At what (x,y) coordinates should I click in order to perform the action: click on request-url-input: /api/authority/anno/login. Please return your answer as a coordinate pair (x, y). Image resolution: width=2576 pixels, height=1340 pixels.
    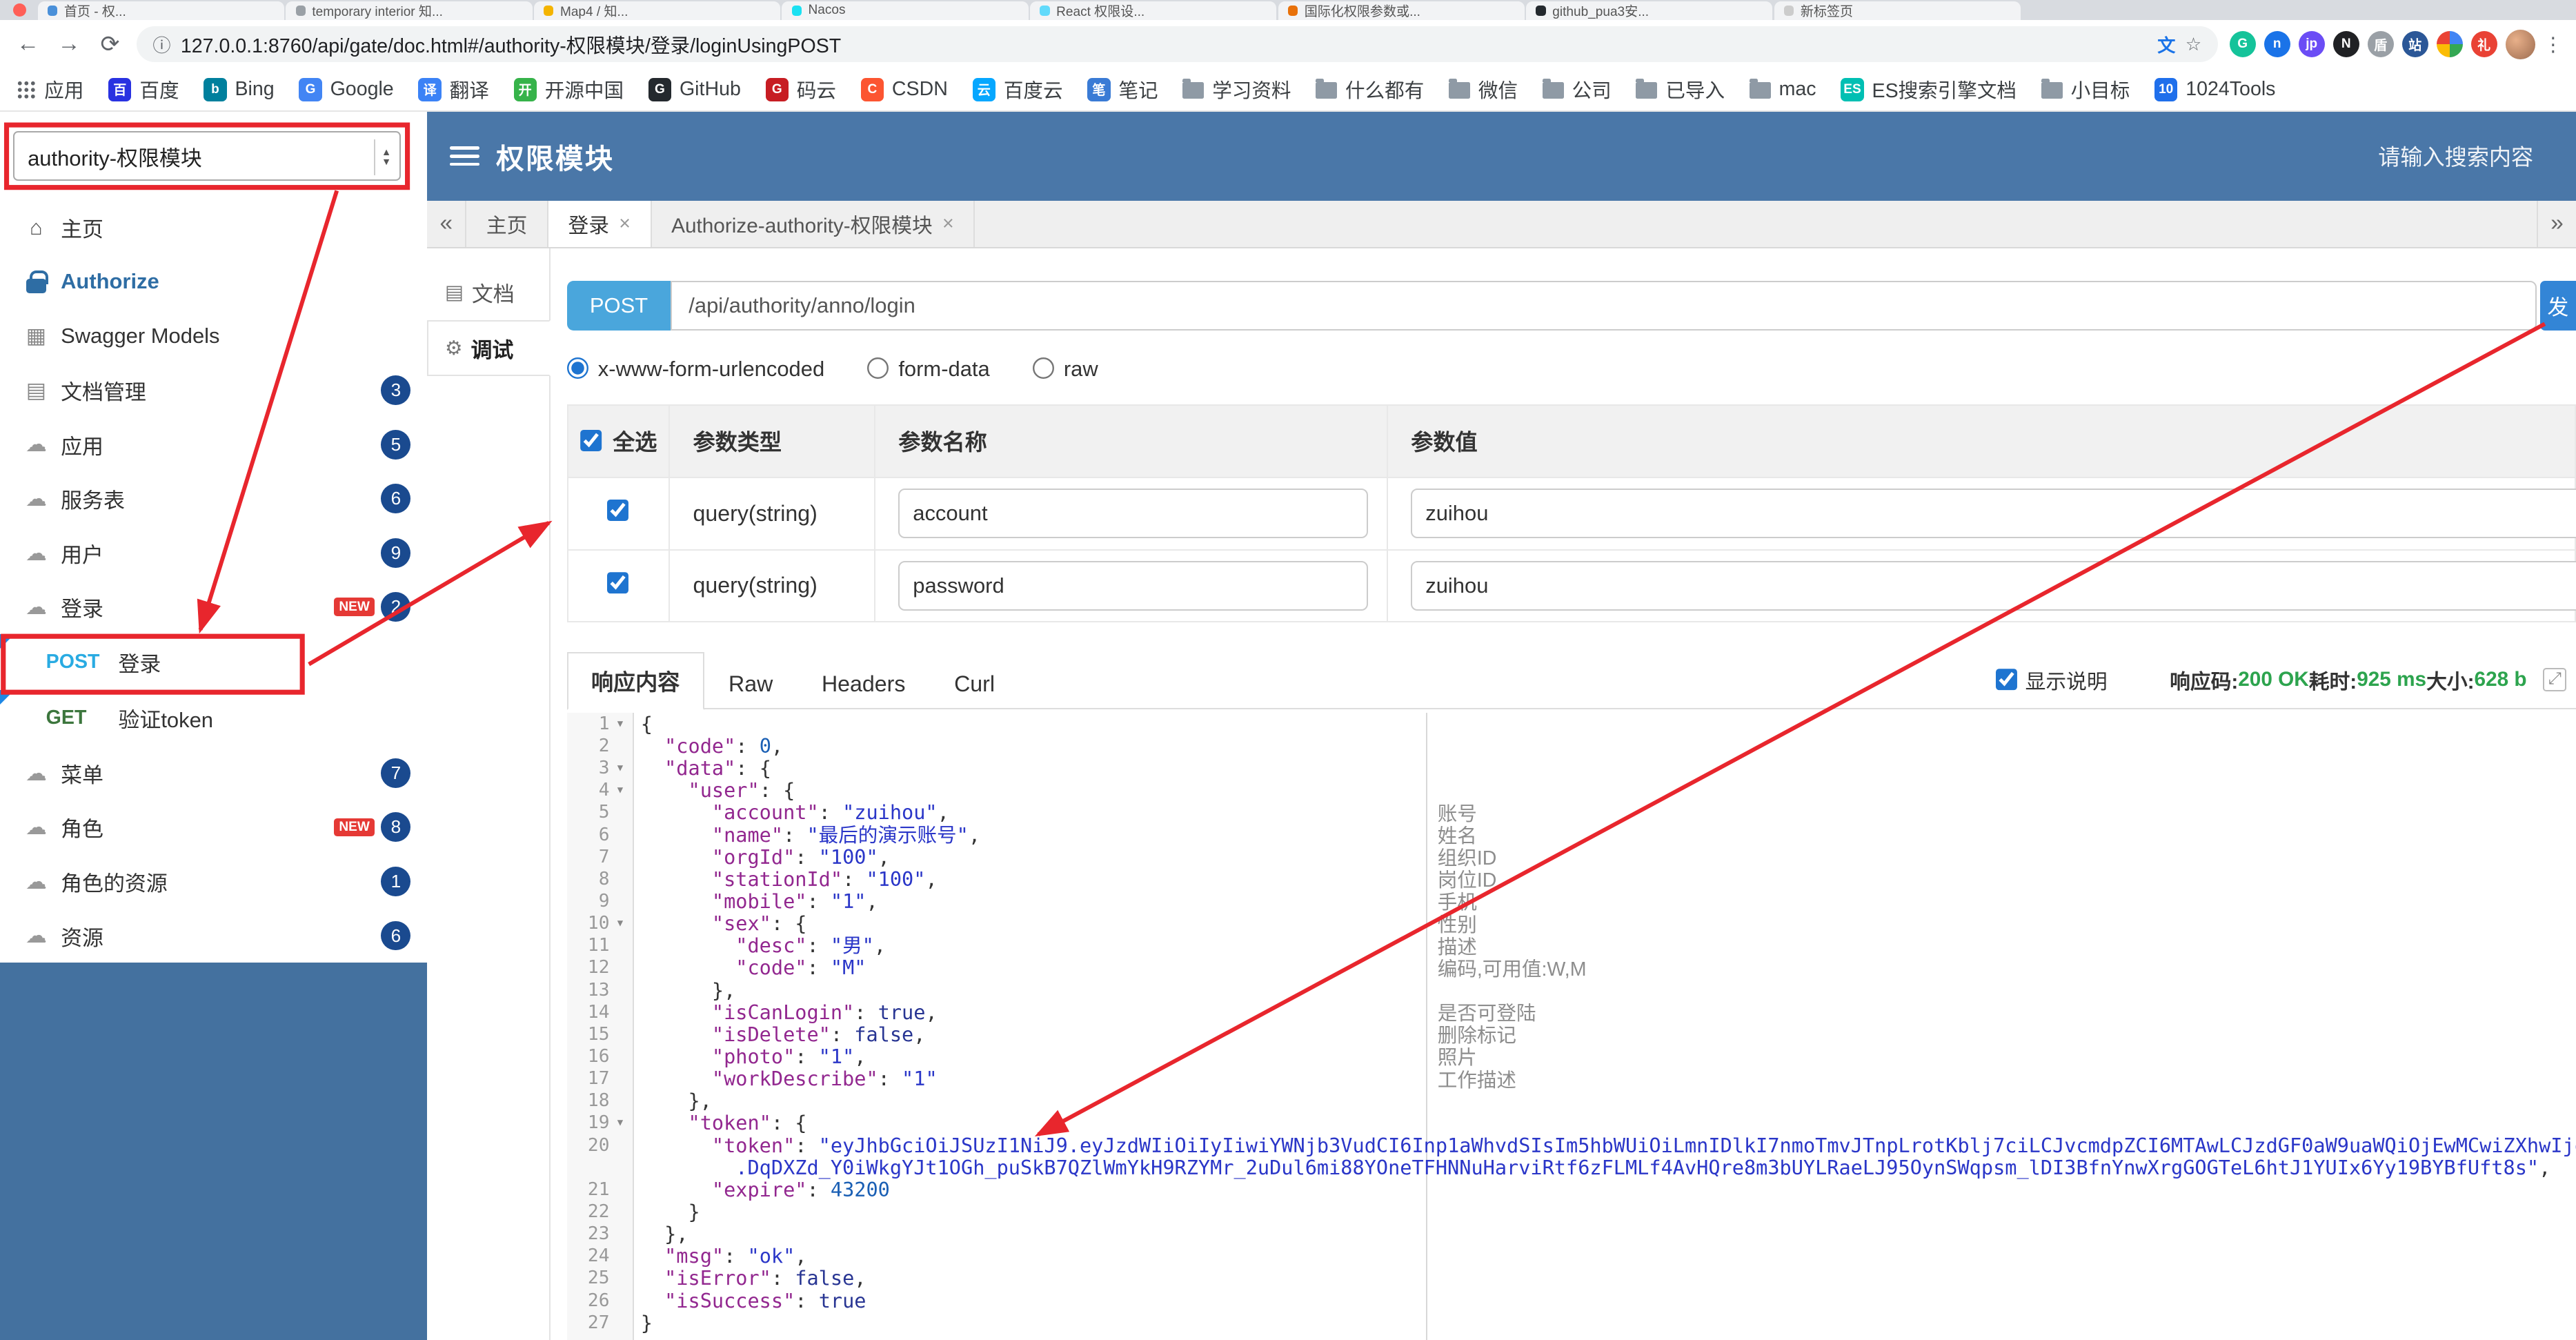
    Looking at the image, I should click on (1604, 306).